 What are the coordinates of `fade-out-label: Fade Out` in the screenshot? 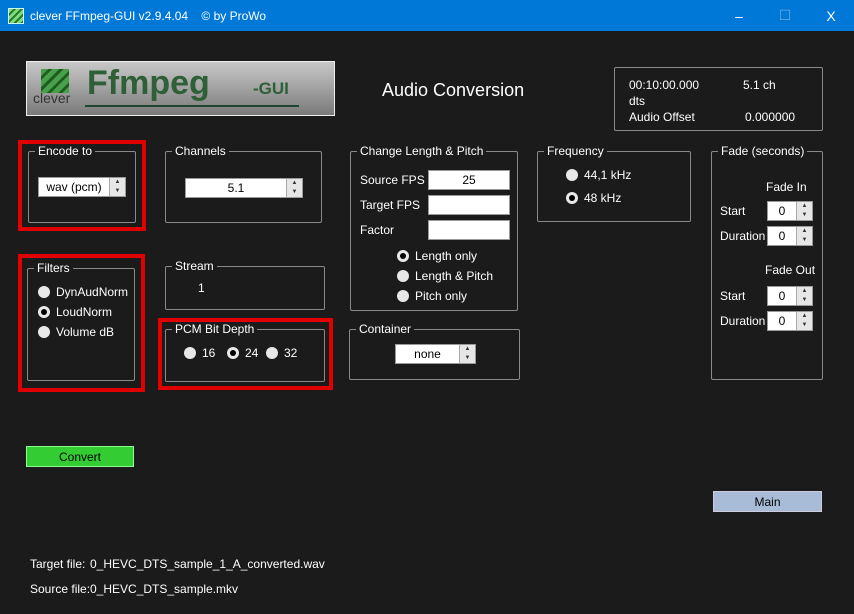 It's located at (790, 270).